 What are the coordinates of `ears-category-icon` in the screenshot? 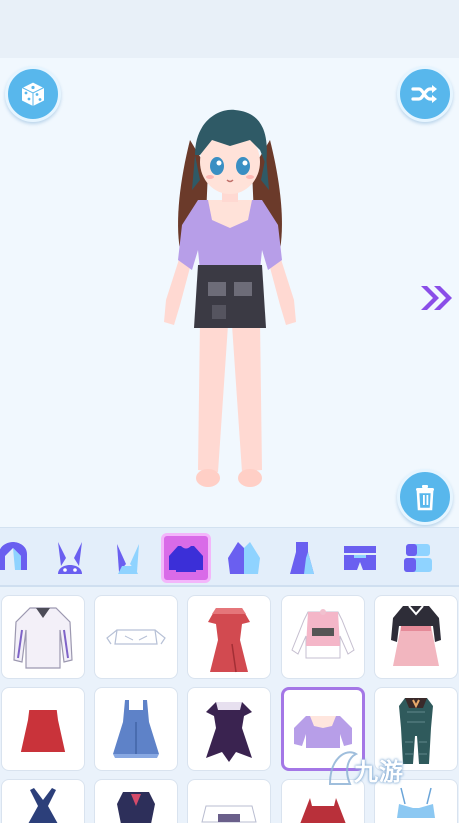 It's located at (128, 559).